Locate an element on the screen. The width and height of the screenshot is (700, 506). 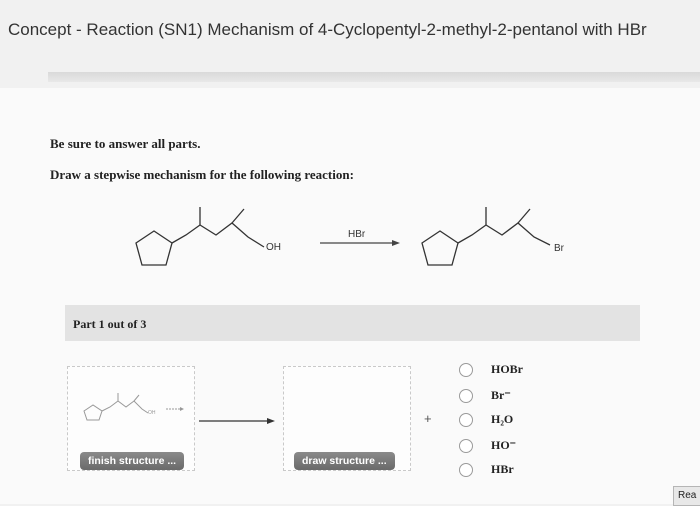
reaction-arrow is located at coordinates (360, 243).